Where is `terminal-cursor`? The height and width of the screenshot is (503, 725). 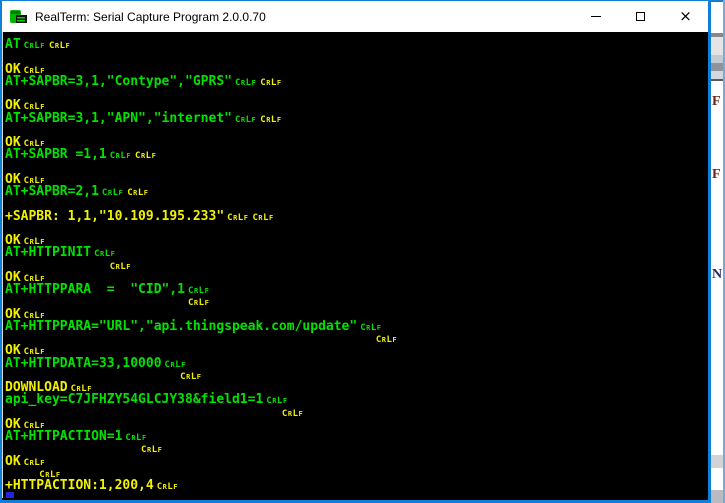 terminal-cursor is located at coordinates (10, 495).